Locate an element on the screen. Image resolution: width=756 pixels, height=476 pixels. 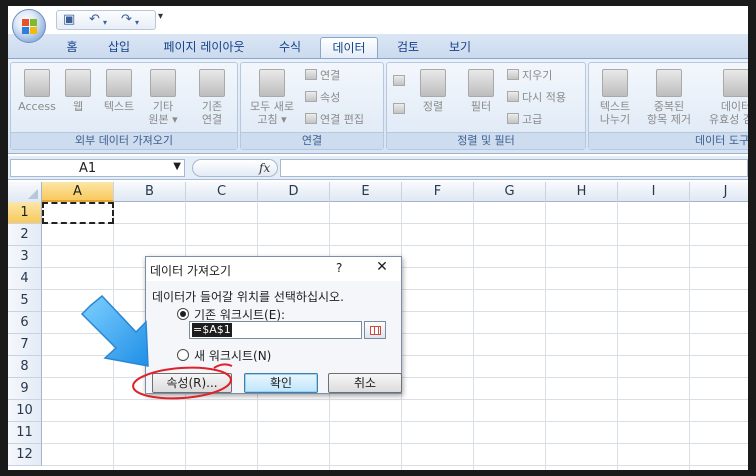
row-header-5: 5 is located at coordinates (25, 301).